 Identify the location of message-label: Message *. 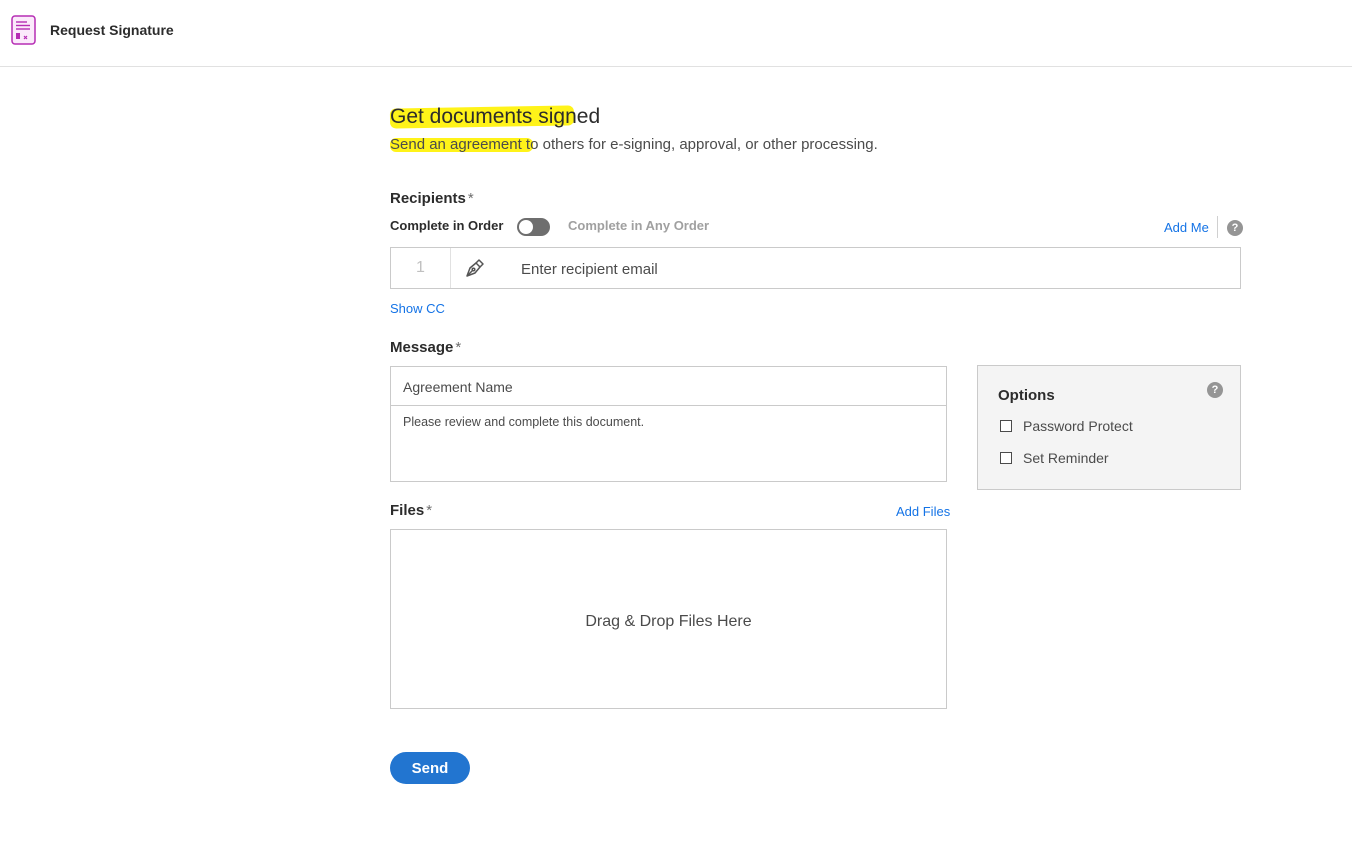
(425, 347).